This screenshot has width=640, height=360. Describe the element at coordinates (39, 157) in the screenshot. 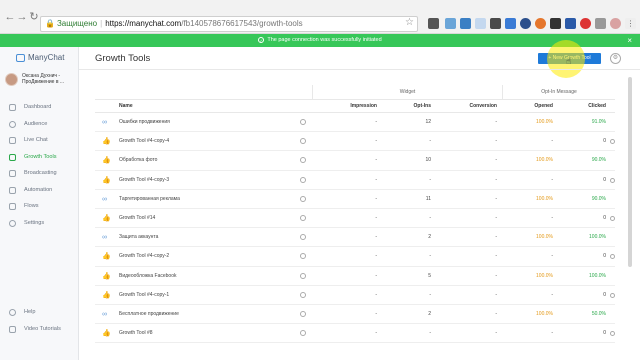

I see `sidebar-item-growth-tools: Growth Tools` at that location.